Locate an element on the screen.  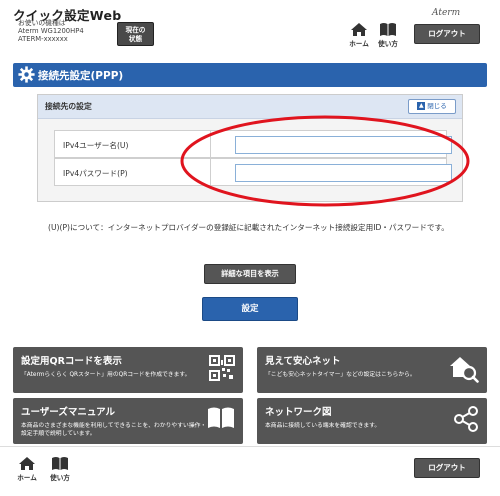
tile-title: 見えて安心ネット is located at coordinates (303, 361).